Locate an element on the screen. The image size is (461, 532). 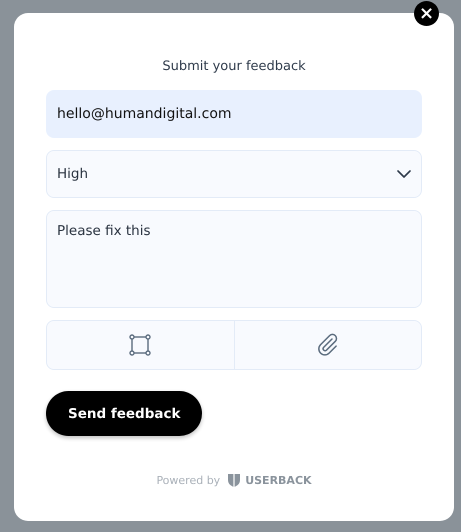
powered-by-text: Powered by is located at coordinates (188, 480).